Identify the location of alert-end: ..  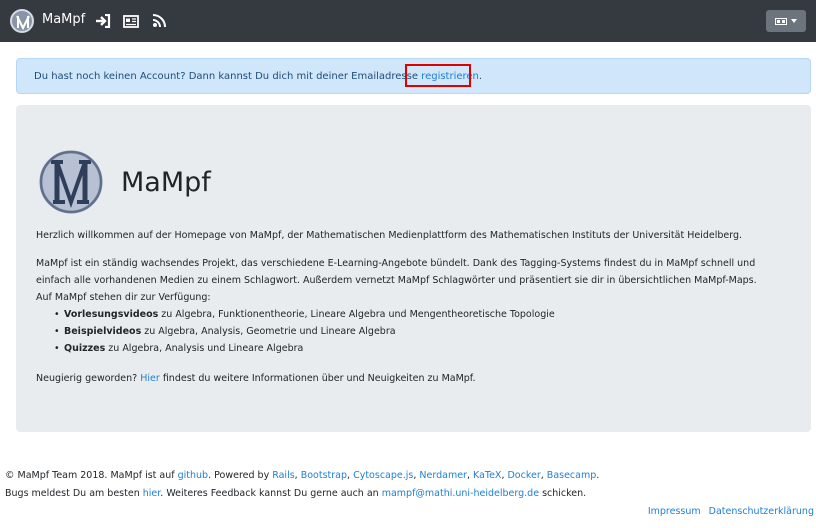
(480, 76).